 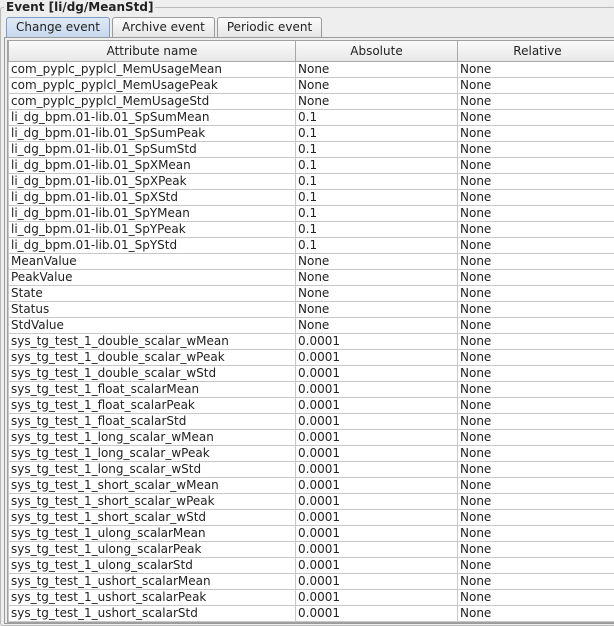 I want to click on table-row: PeakValueNoneNone, so click(x=311, y=277).